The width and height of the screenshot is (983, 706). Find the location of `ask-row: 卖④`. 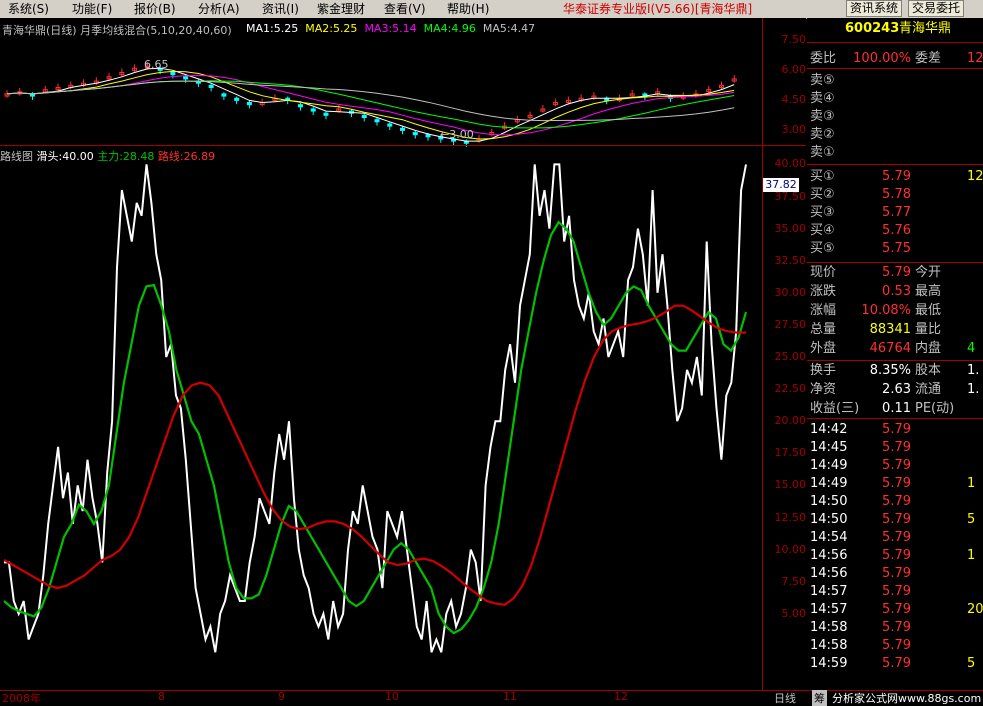

ask-row: 卖④ is located at coordinates (896, 99).